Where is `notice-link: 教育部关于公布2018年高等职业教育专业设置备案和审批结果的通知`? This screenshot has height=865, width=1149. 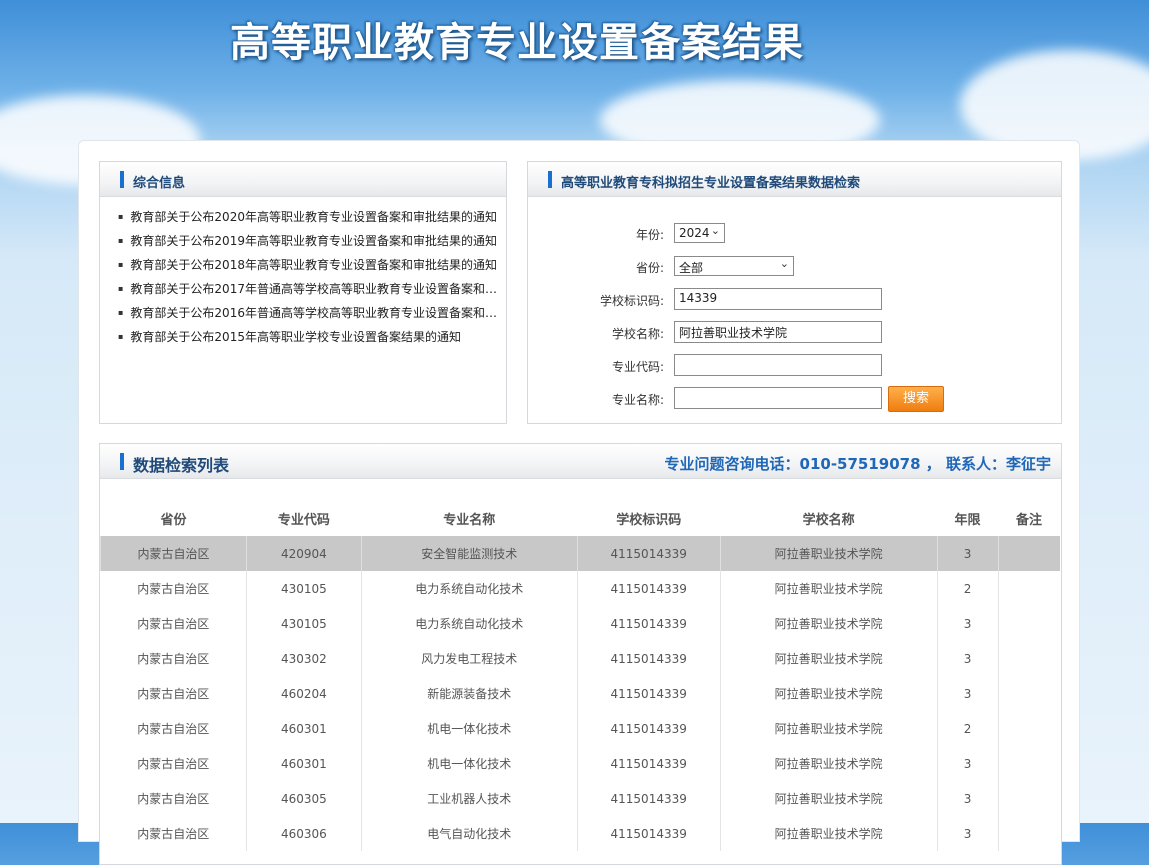 notice-link: 教育部关于公布2018年高等职业教育专业设置备案和审批结果的通知 is located at coordinates (311, 265).